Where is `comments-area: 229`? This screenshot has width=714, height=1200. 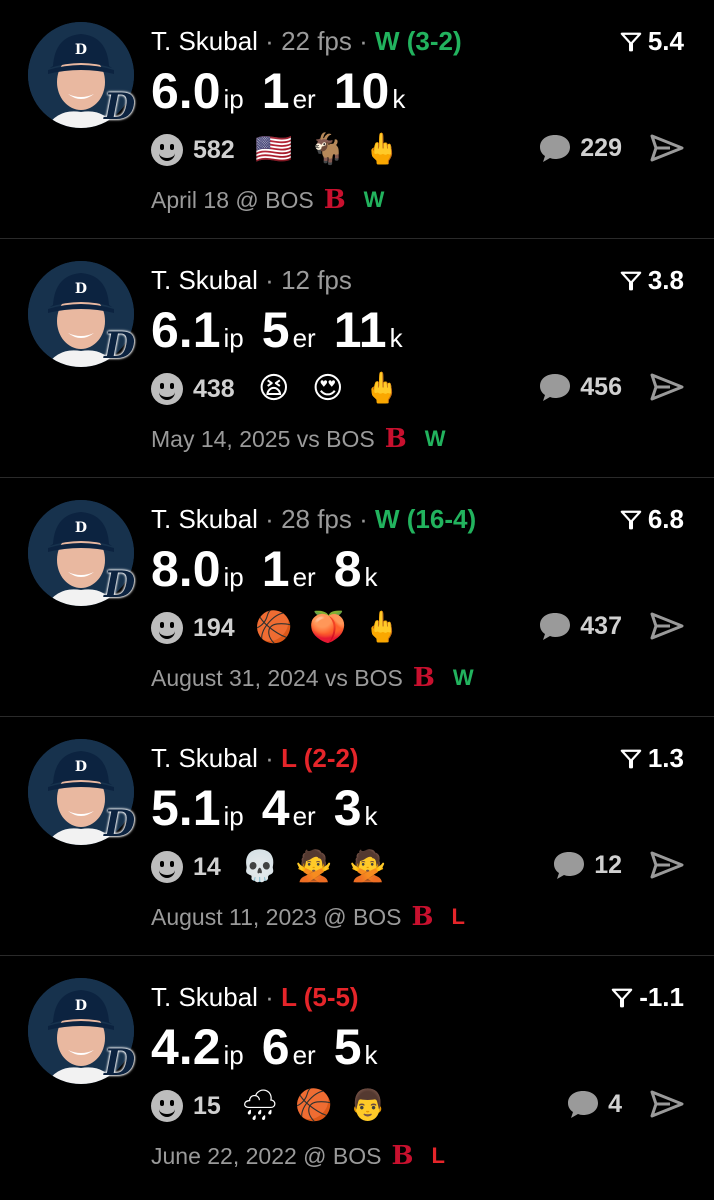
comments-area: 229 is located at coordinates (611, 148).